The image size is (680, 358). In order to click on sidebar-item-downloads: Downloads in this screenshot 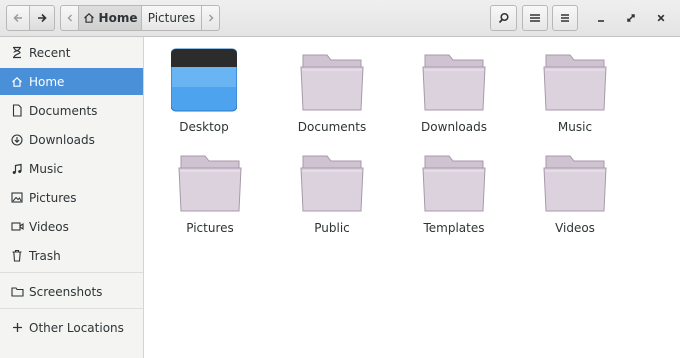, I will do `click(71, 139)`.